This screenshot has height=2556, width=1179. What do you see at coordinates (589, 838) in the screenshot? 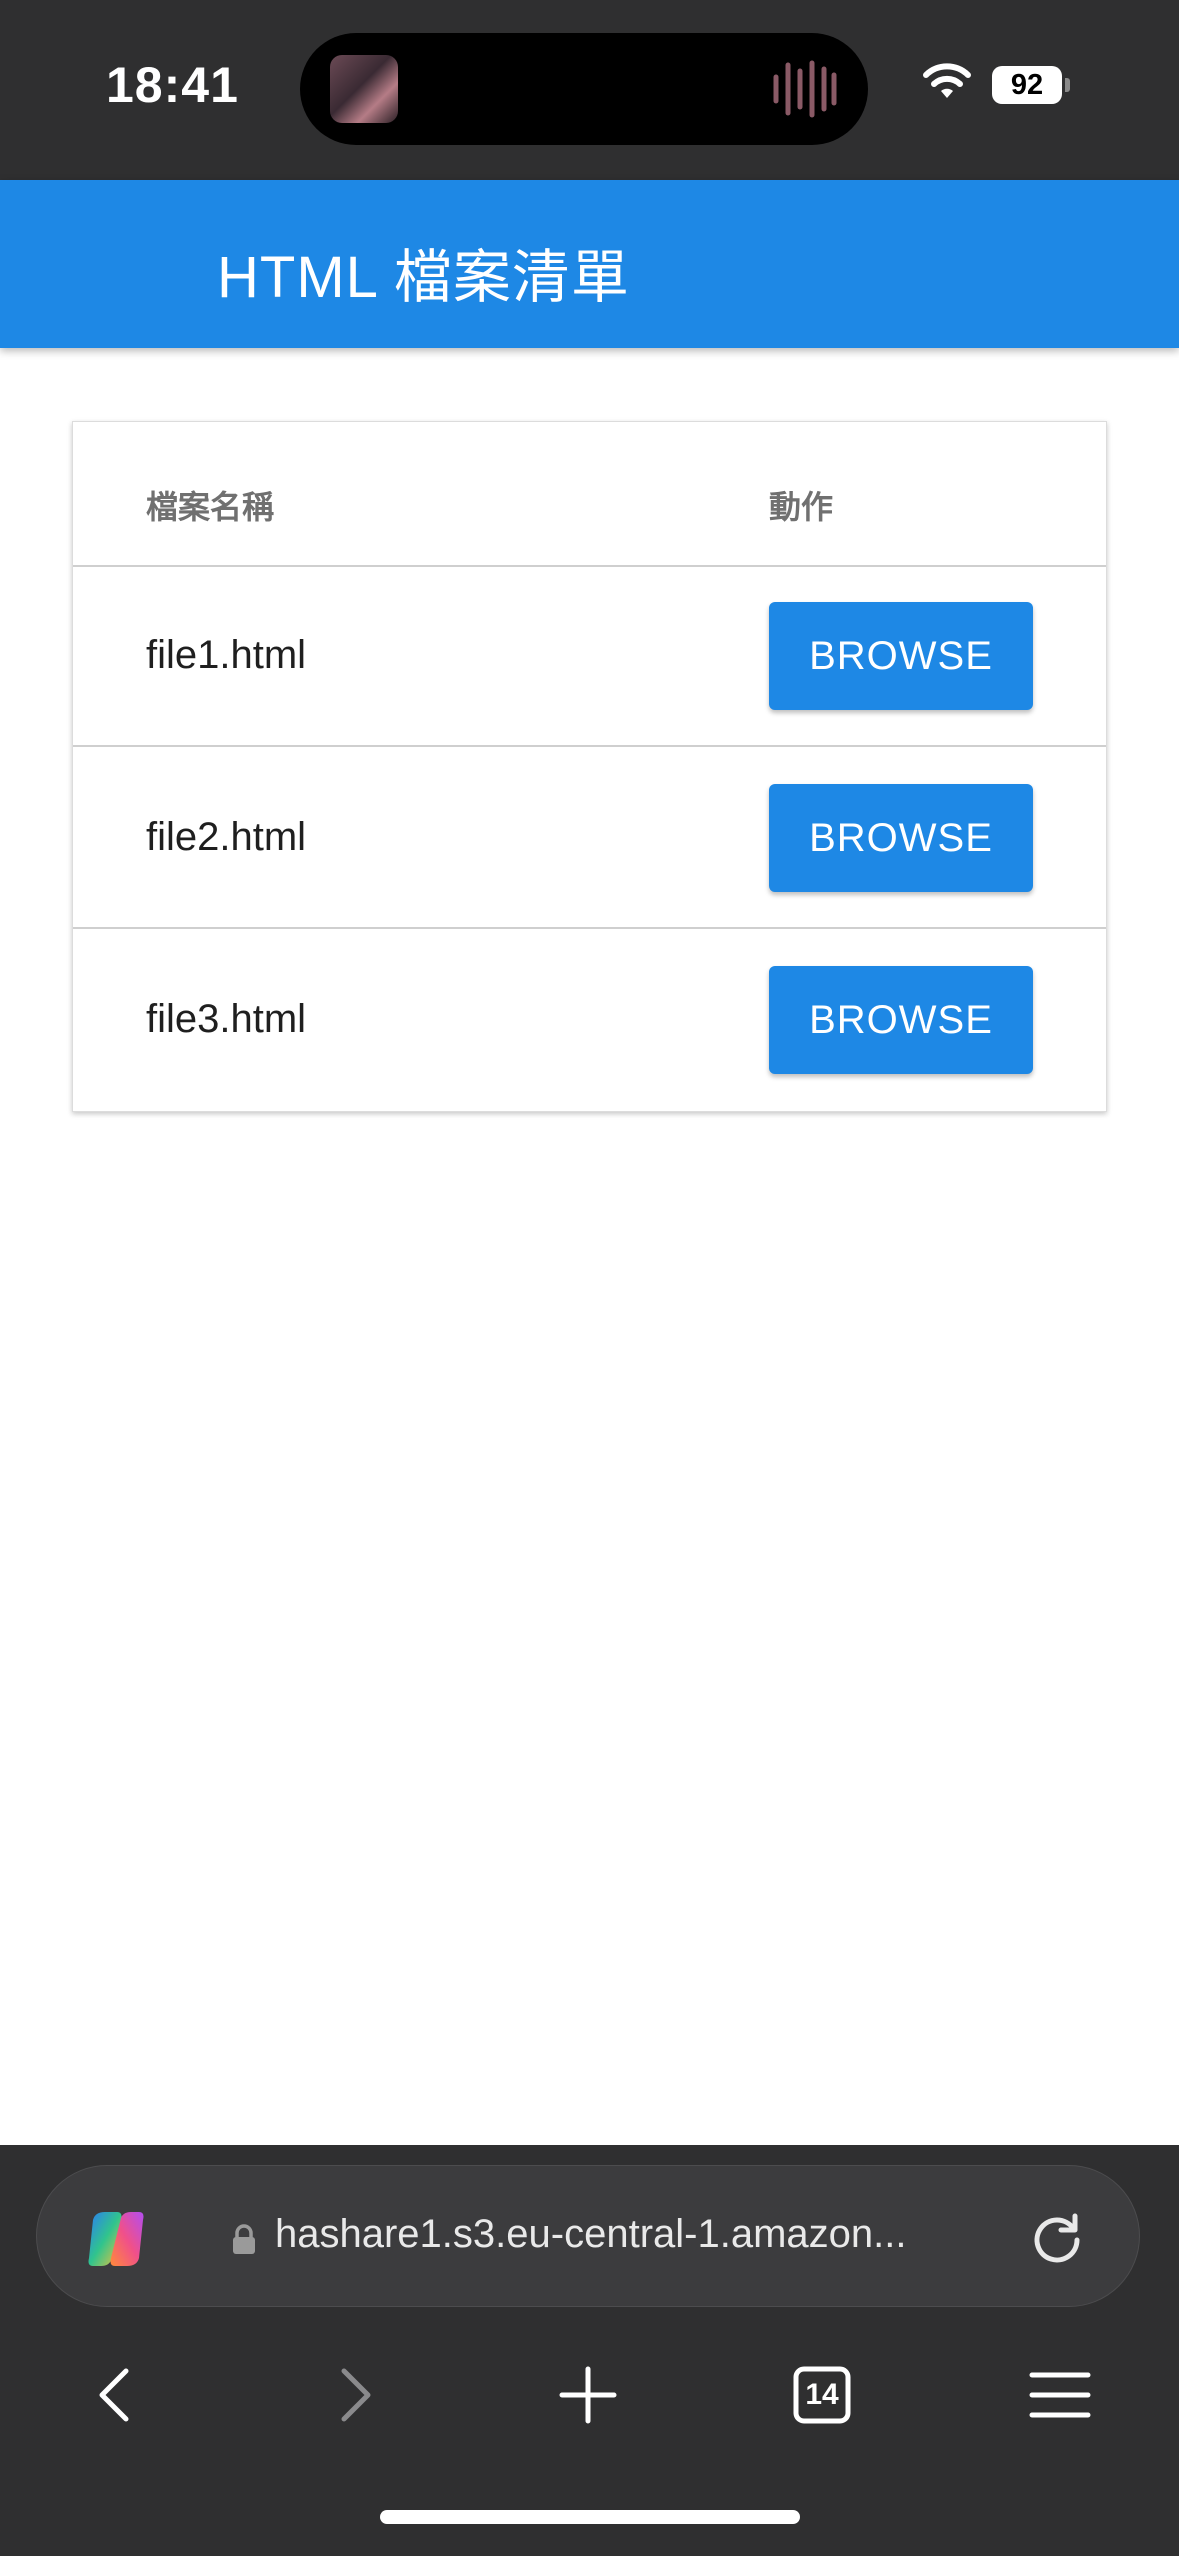
I see `table-row: file2.html BROWSE` at bounding box center [589, 838].